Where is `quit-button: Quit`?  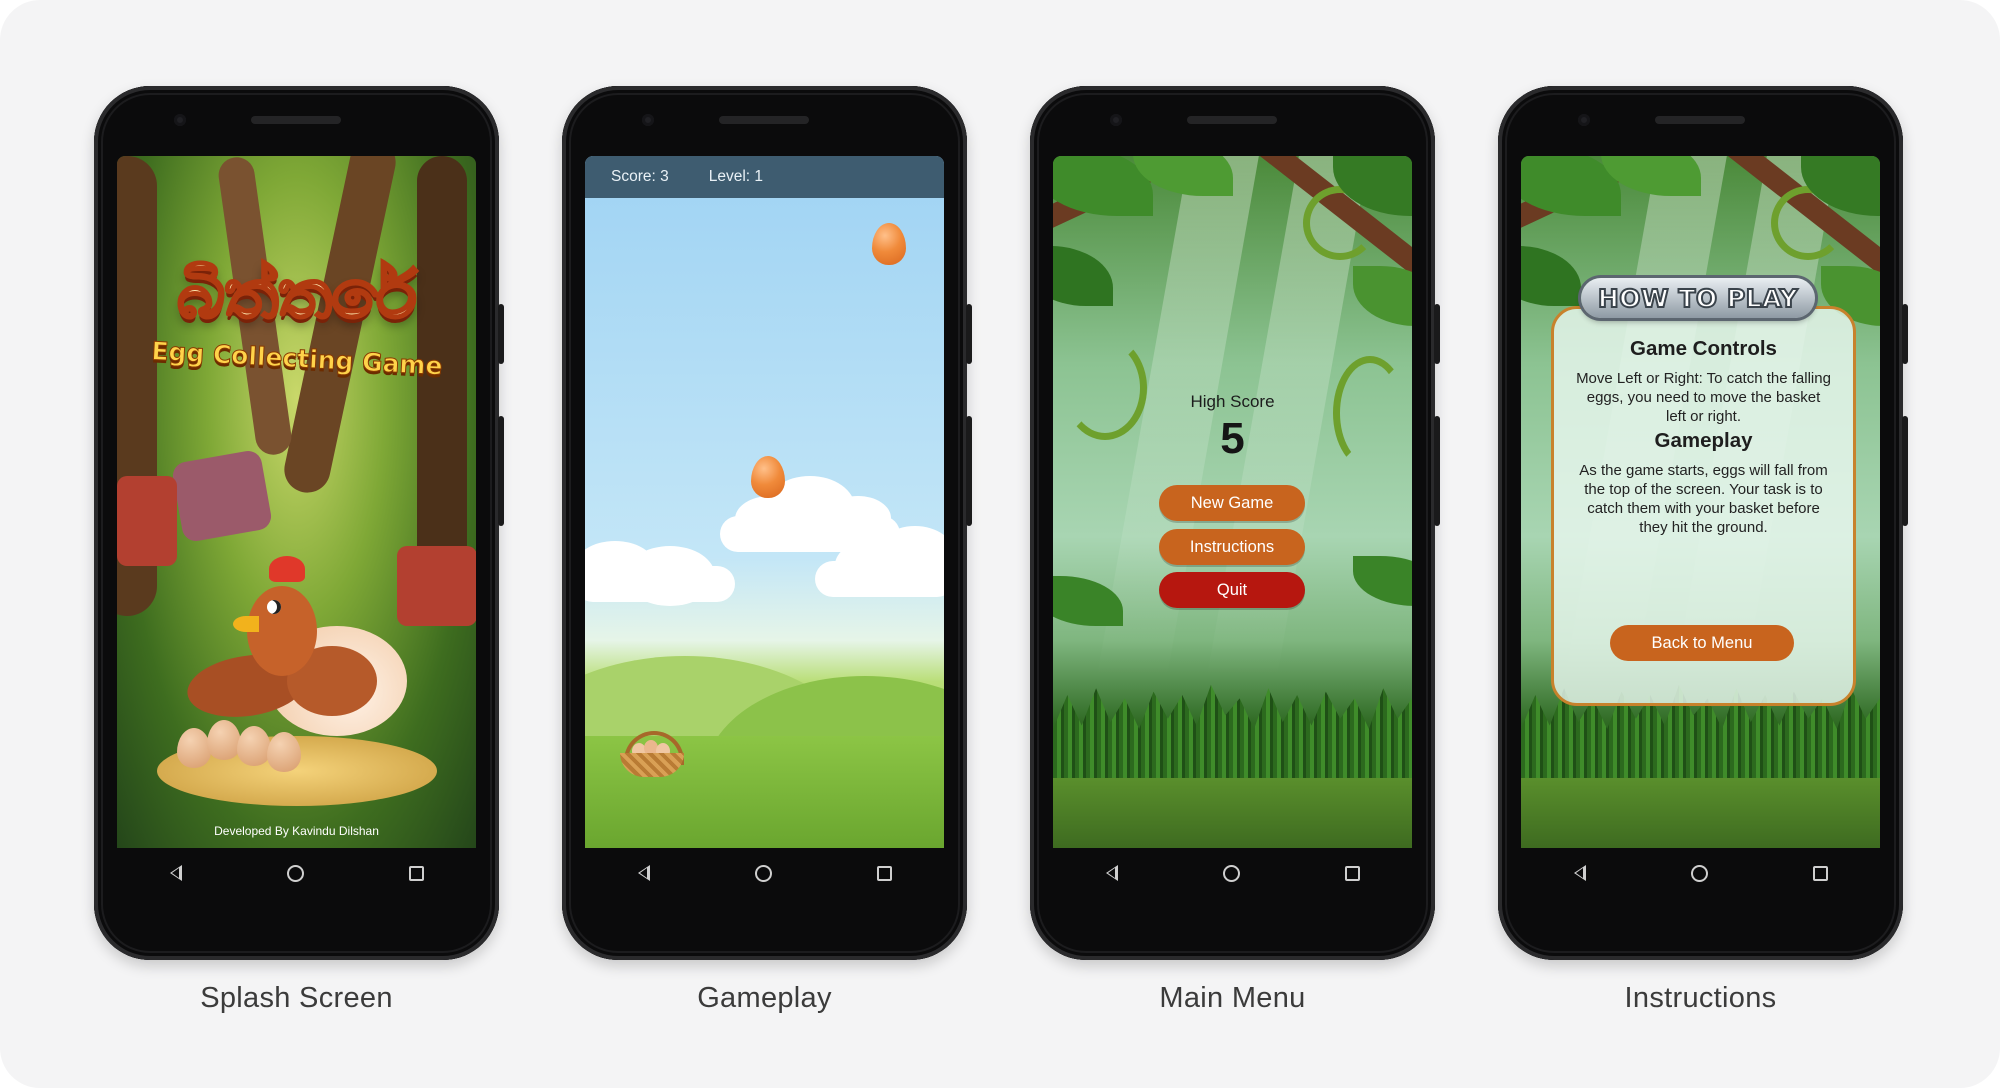 quit-button: Quit is located at coordinates (1232, 590).